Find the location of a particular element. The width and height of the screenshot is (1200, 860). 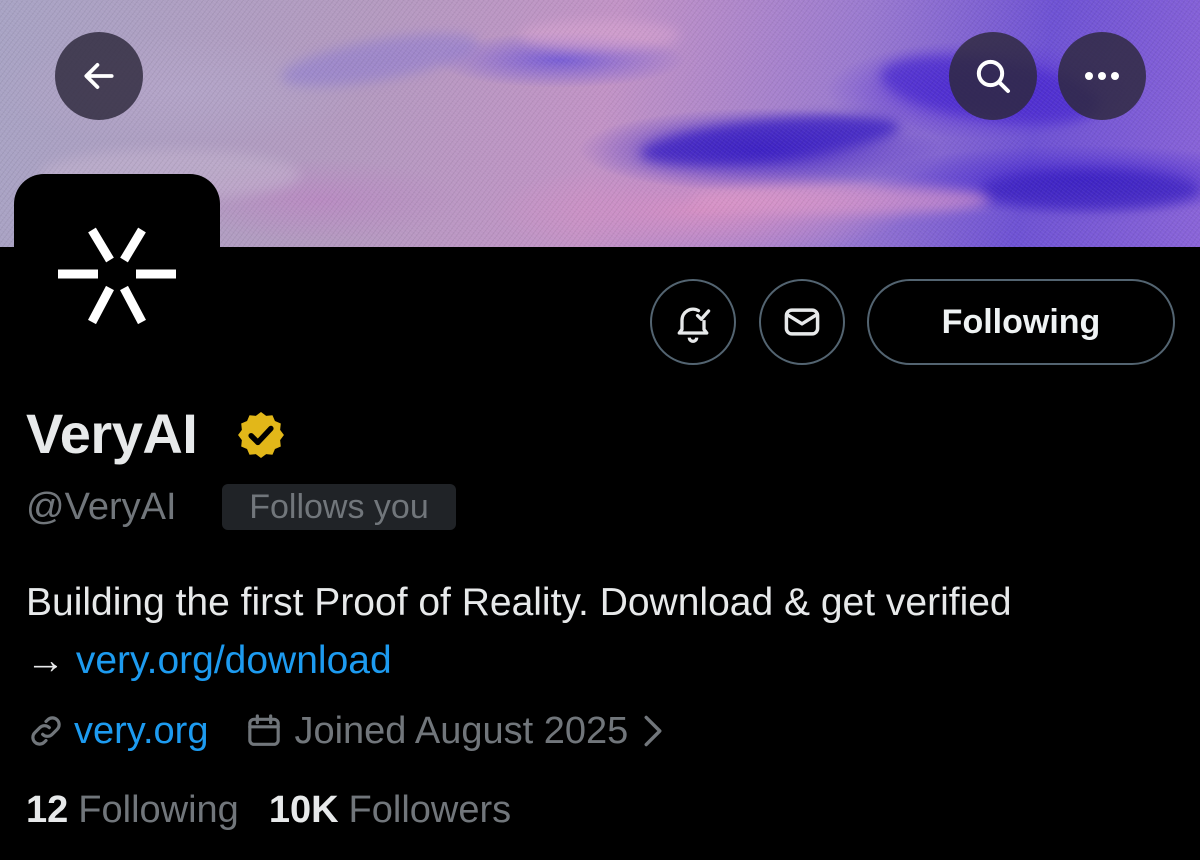

more-horizontal-icon is located at coordinates (1102, 76).